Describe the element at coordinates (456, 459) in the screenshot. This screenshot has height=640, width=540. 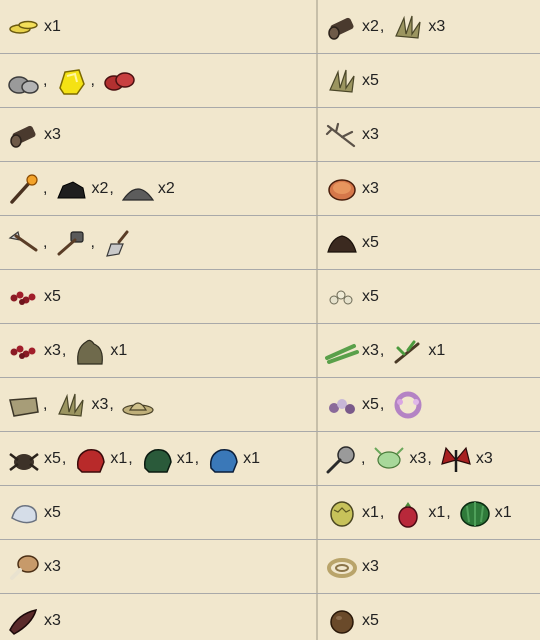
I see `butterfly-icon` at that location.